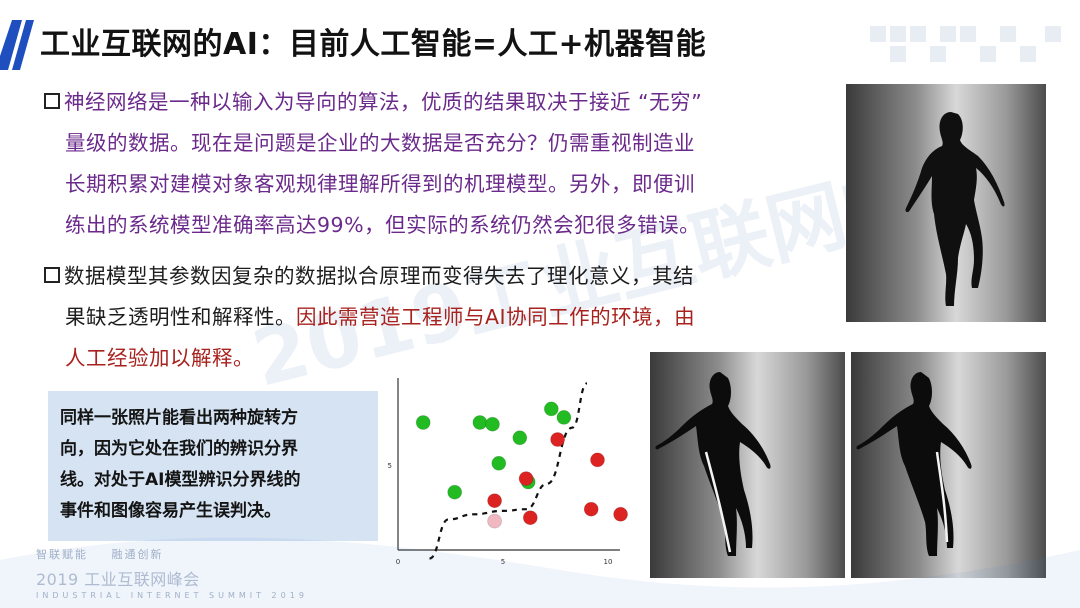  Describe the element at coordinates (955, 209) in the screenshot. I see `dancer-silhouette` at that location.